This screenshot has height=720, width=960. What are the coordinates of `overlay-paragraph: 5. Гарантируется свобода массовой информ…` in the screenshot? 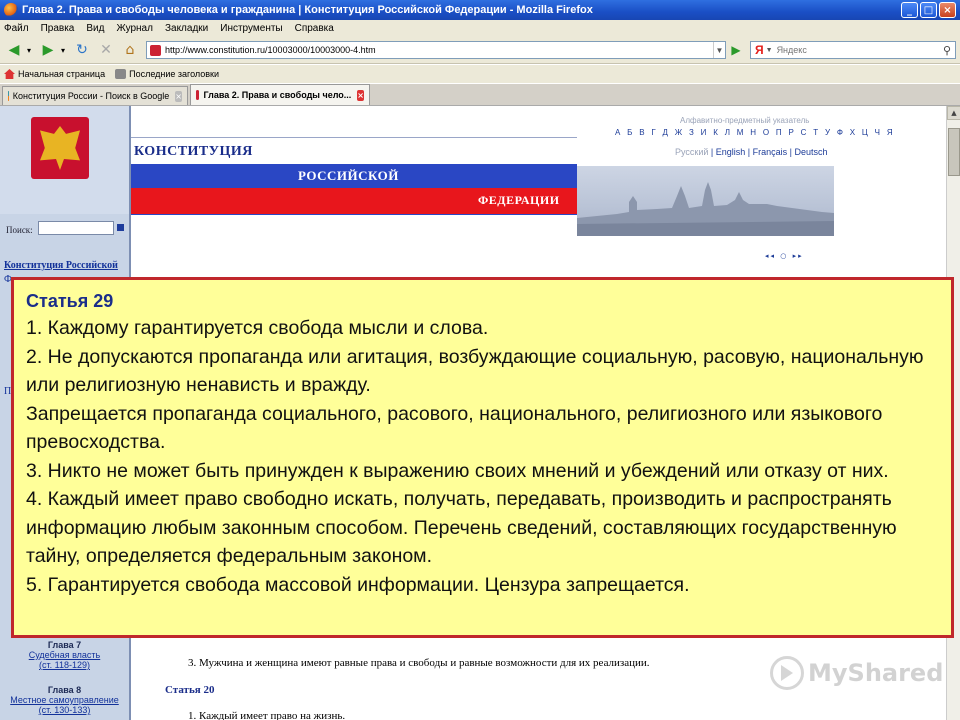 It's located at (358, 584).